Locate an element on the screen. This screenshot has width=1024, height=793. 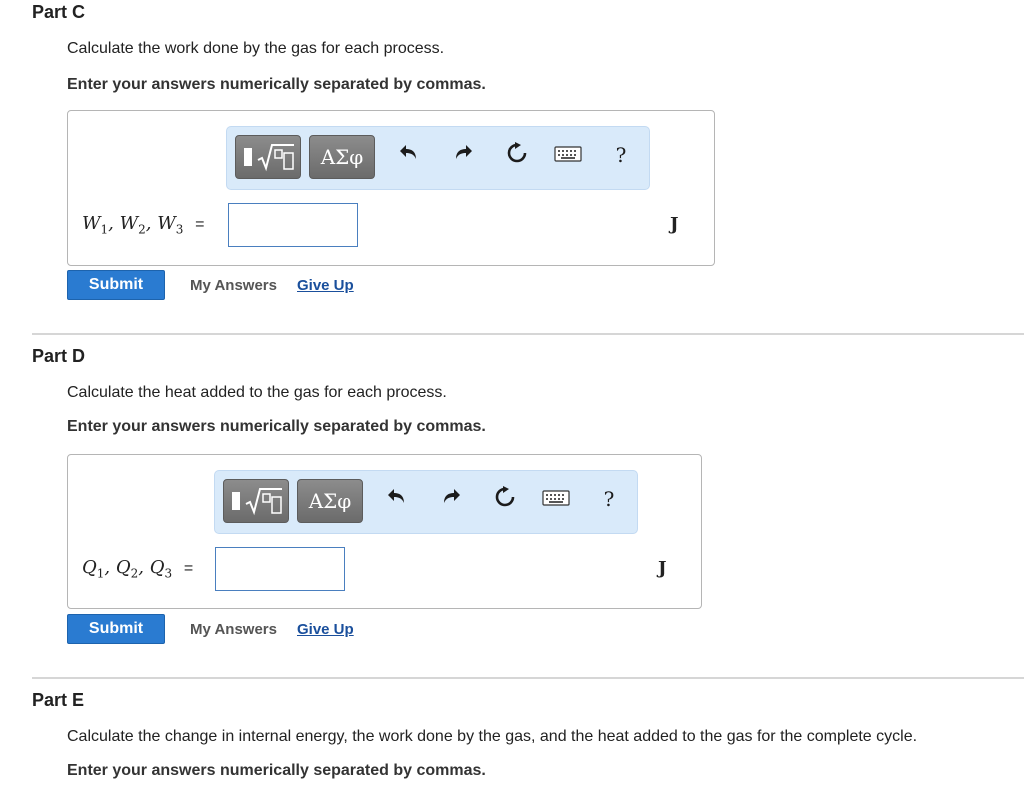
part-d-title: Part D is located at coordinates (59, 356).